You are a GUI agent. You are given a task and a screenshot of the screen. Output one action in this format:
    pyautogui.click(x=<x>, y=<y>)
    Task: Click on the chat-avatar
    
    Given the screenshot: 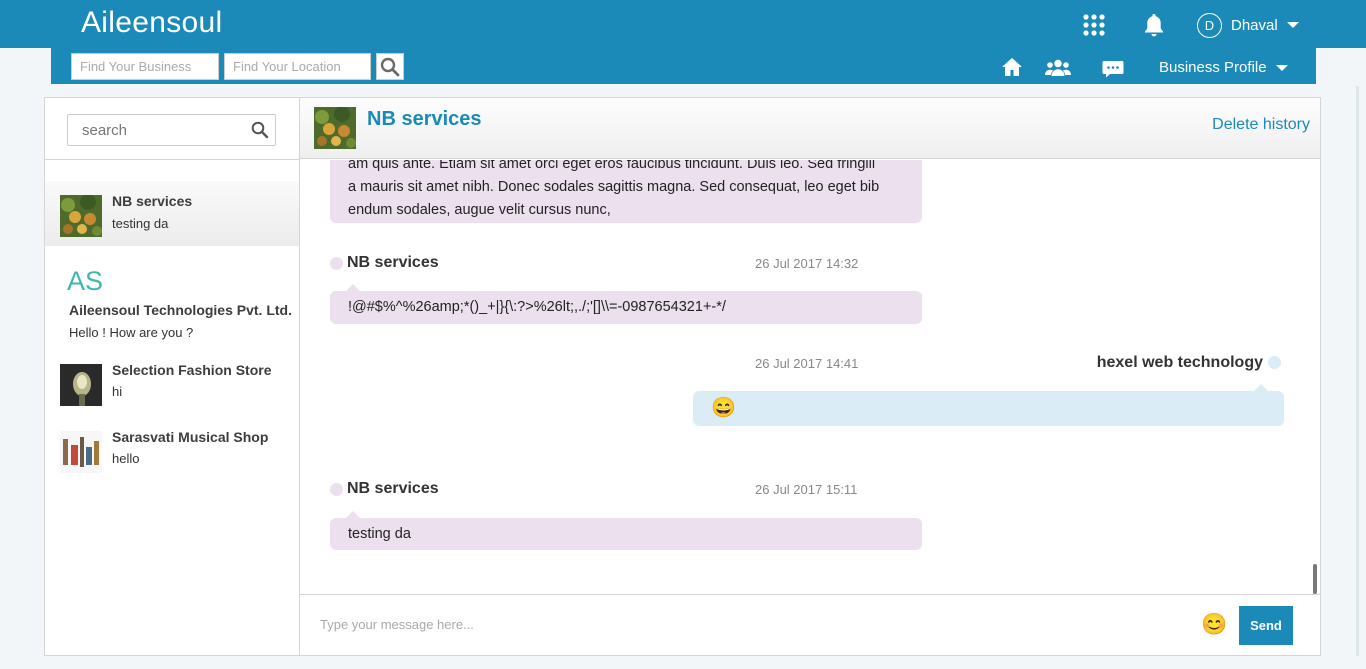 What is the action you would take?
    pyautogui.click(x=335, y=128)
    